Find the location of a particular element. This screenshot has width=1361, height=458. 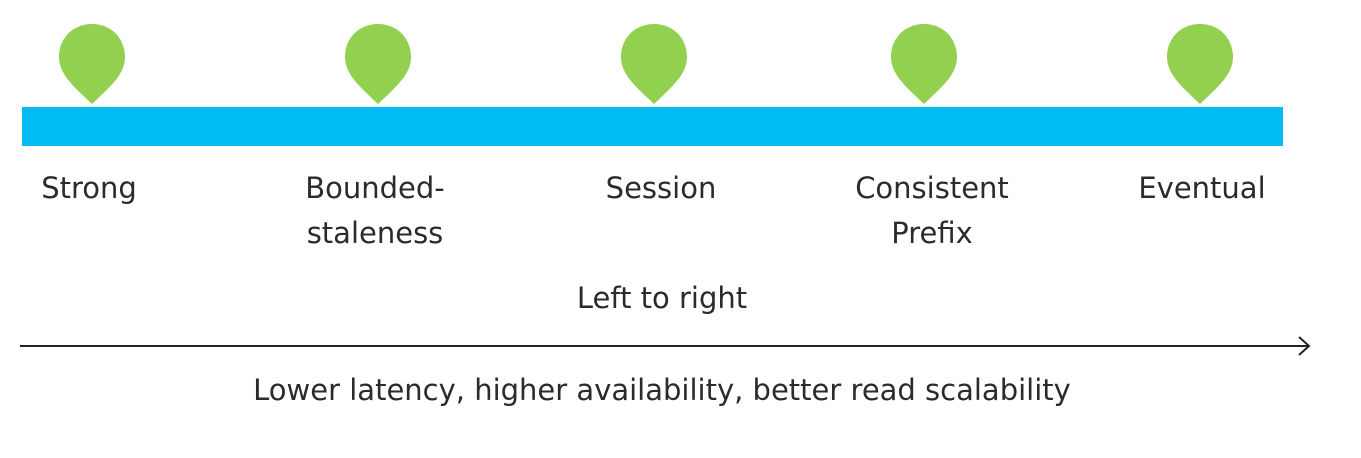

level-pin-bounded-staleness is located at coordinates (378, 64).